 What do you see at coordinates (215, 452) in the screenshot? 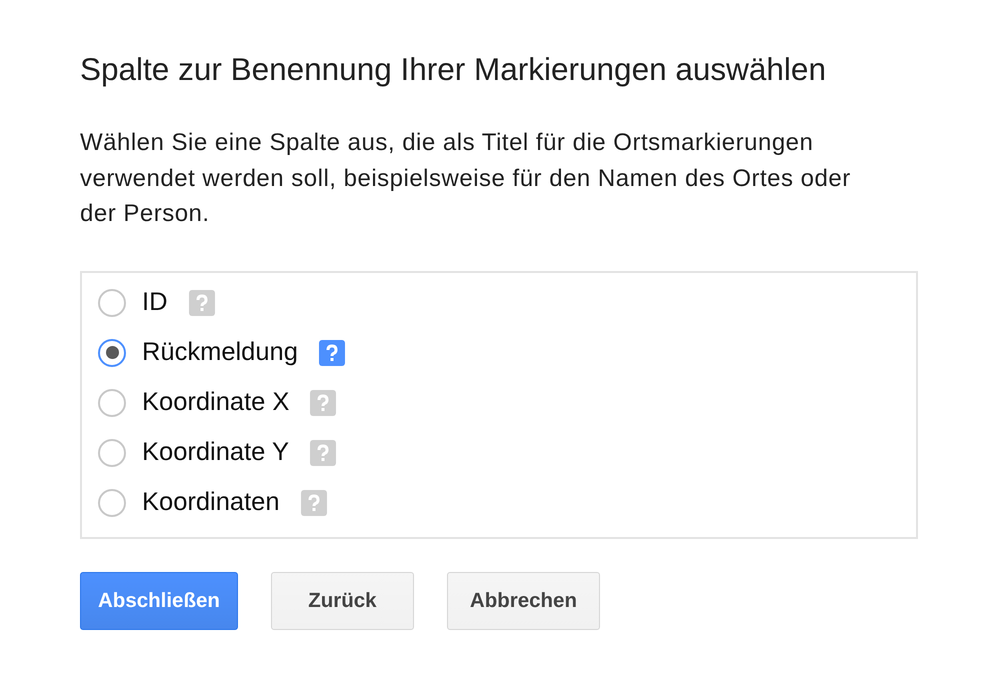
I see `option-label: Koordinate Y` at bounding box center [215, 452].